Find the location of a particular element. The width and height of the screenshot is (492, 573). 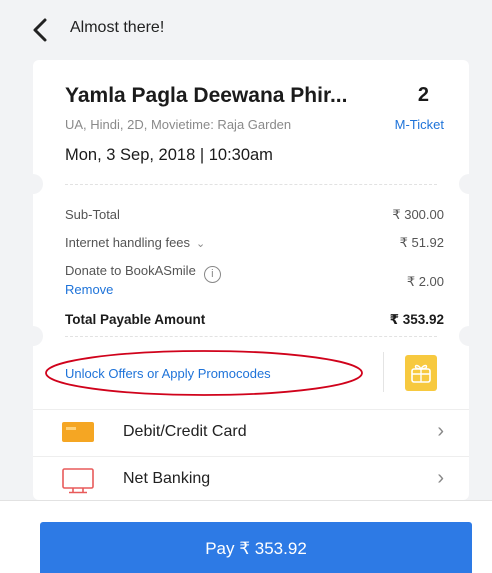

payment-option-netbanking: Net Banking › is located at coordinates (251, 480).